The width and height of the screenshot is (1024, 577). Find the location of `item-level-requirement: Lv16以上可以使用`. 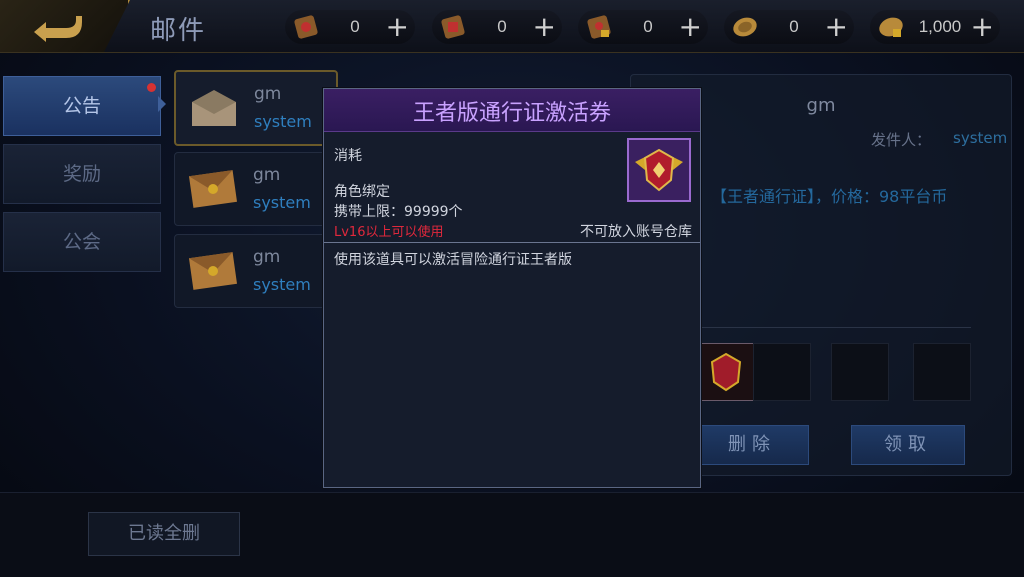

item-level-requirement: Lv16以上可以使用 is located at coordinates (389, 232).